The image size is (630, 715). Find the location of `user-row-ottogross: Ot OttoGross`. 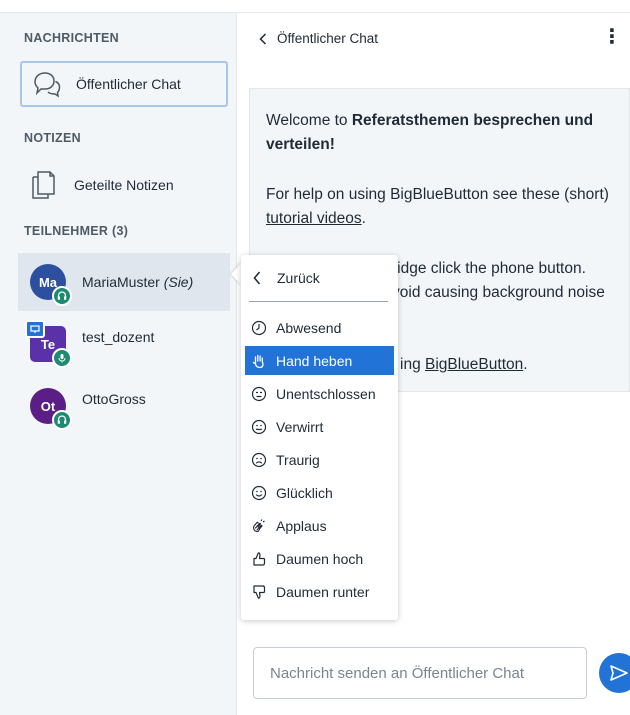

user-row-ottogross: Ot OttoGross is located at coordinates (124, 406).